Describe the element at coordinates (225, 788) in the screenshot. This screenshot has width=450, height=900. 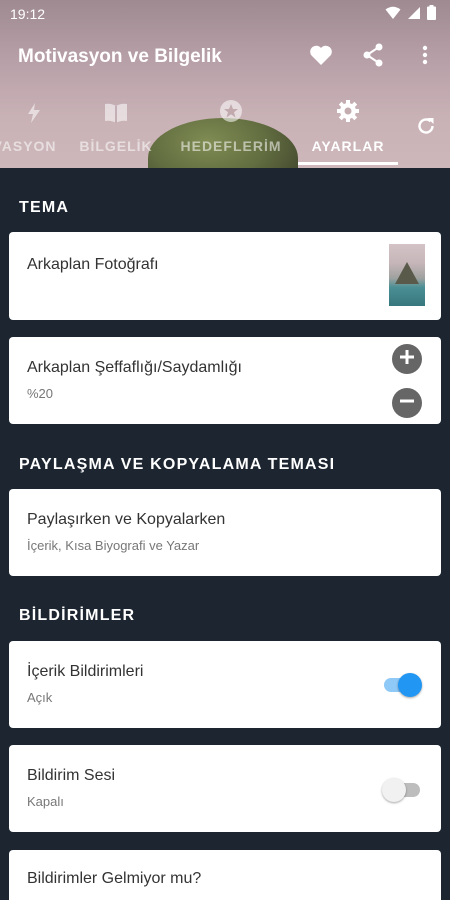
I see `setting-notification-sound: Bildirim Sesi Kapalı` at that location.